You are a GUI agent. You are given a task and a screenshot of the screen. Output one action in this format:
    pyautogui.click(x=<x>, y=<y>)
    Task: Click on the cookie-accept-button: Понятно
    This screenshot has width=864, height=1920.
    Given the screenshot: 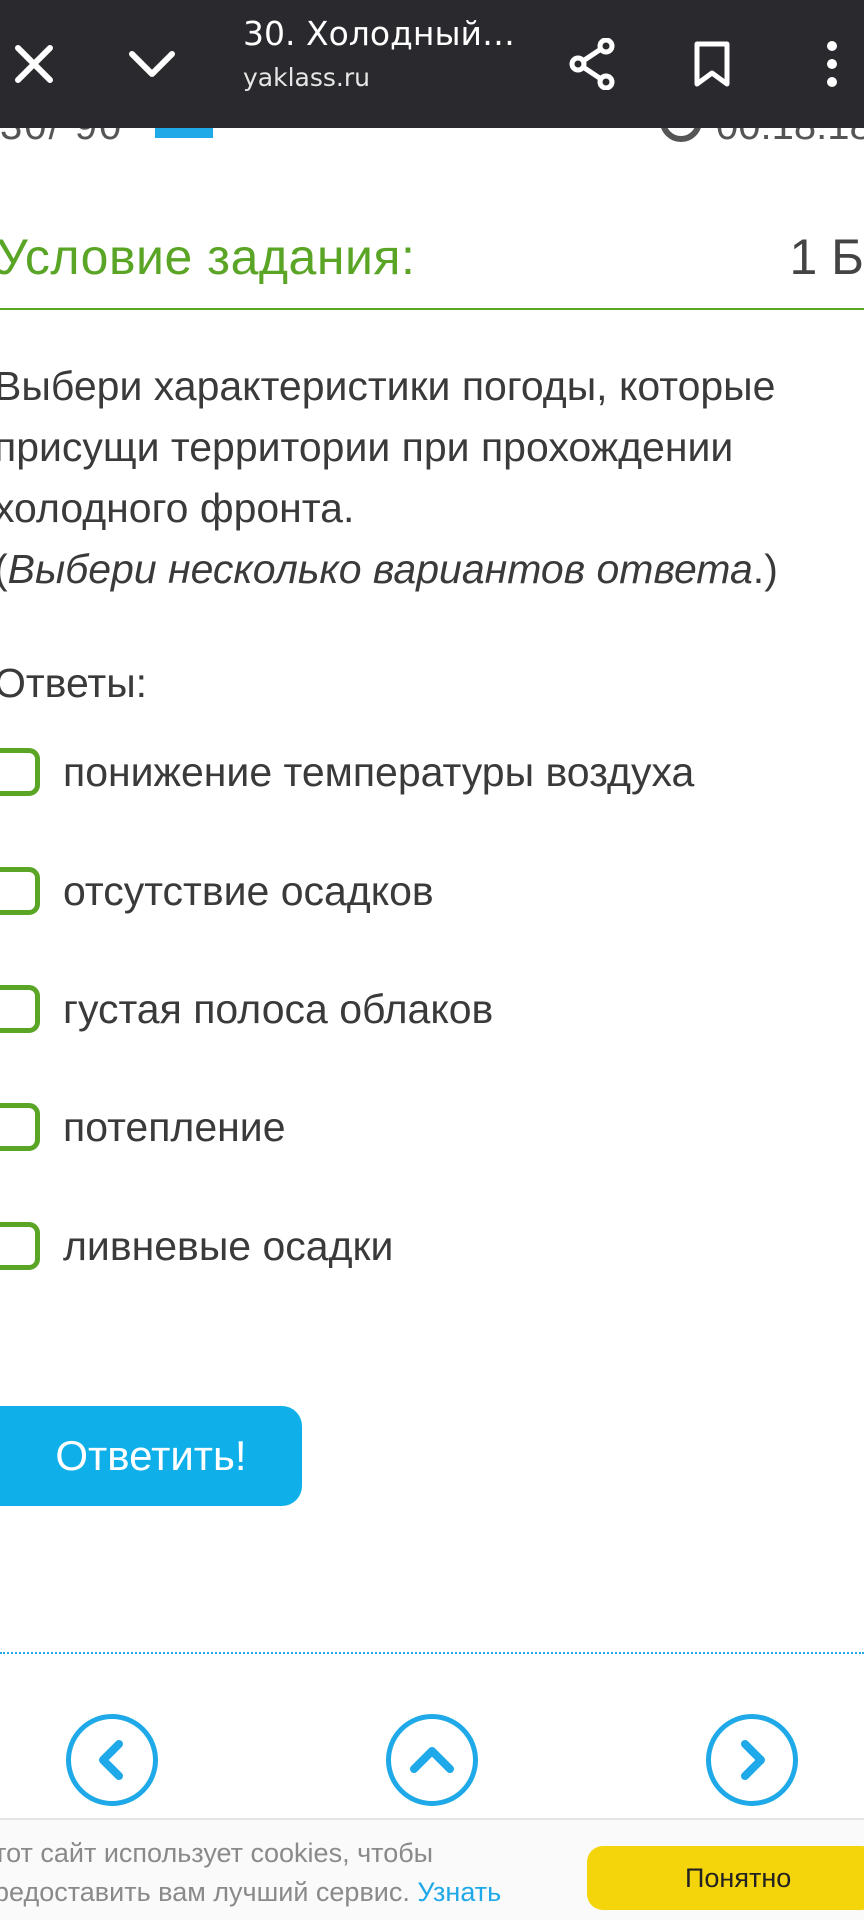 What is the action you would take?
    pyautogui.click(x=725, y=1878)
    